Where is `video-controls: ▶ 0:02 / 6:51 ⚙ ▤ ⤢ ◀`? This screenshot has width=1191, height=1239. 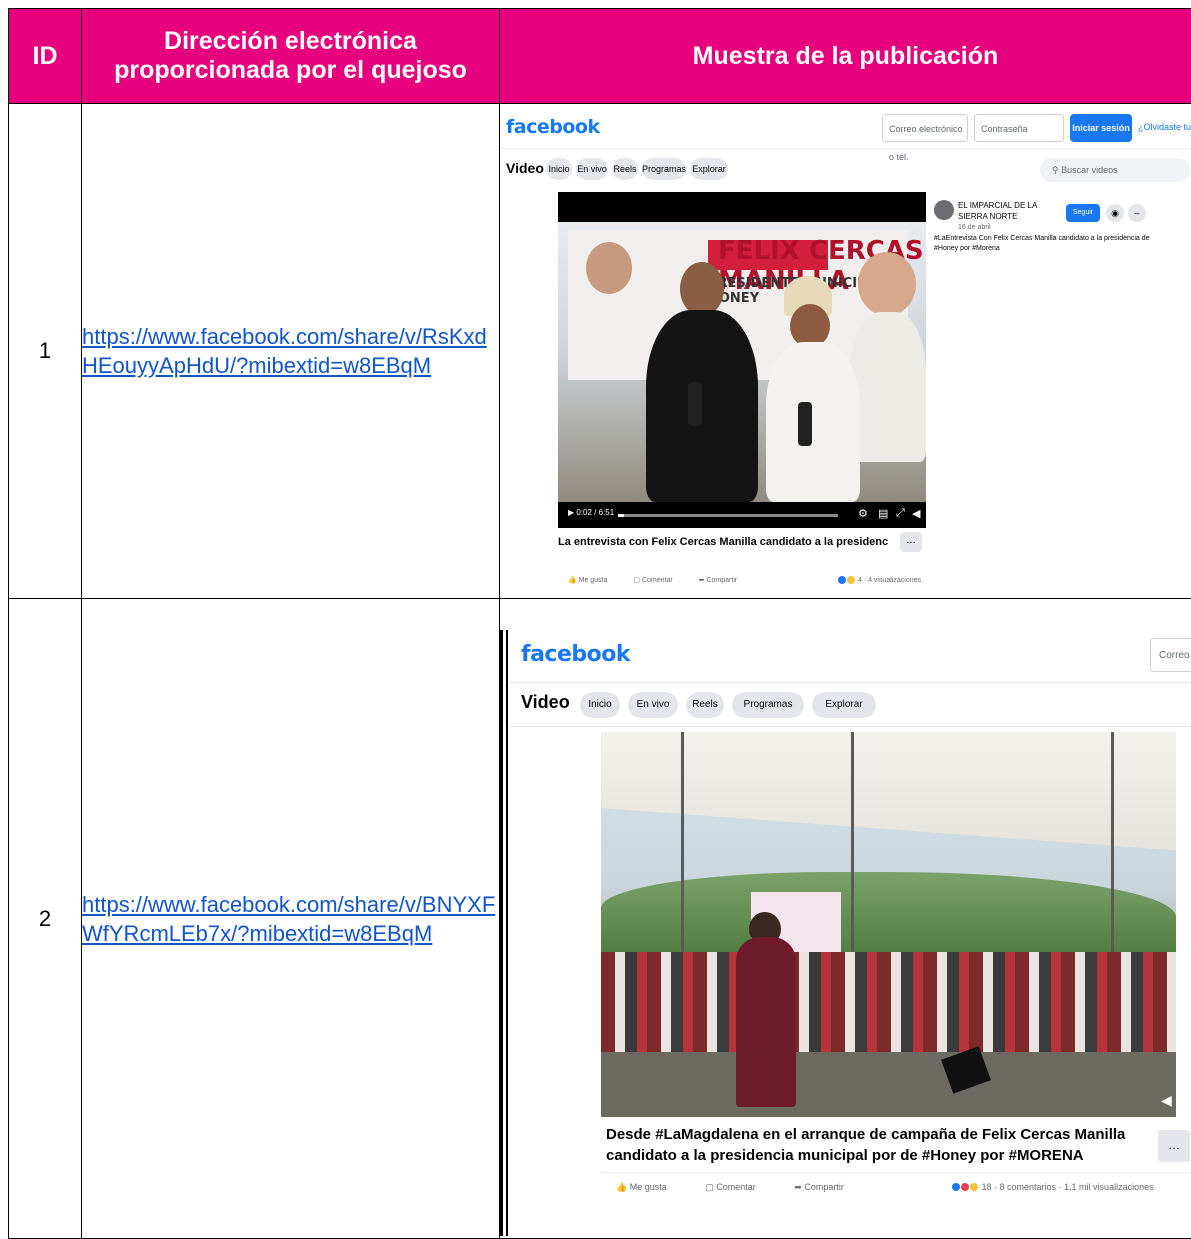 video-controls: ▶ 0:02 / 6:51 ⚙ ▤ ⤢ ◀ is located at coordinates (742, 515).